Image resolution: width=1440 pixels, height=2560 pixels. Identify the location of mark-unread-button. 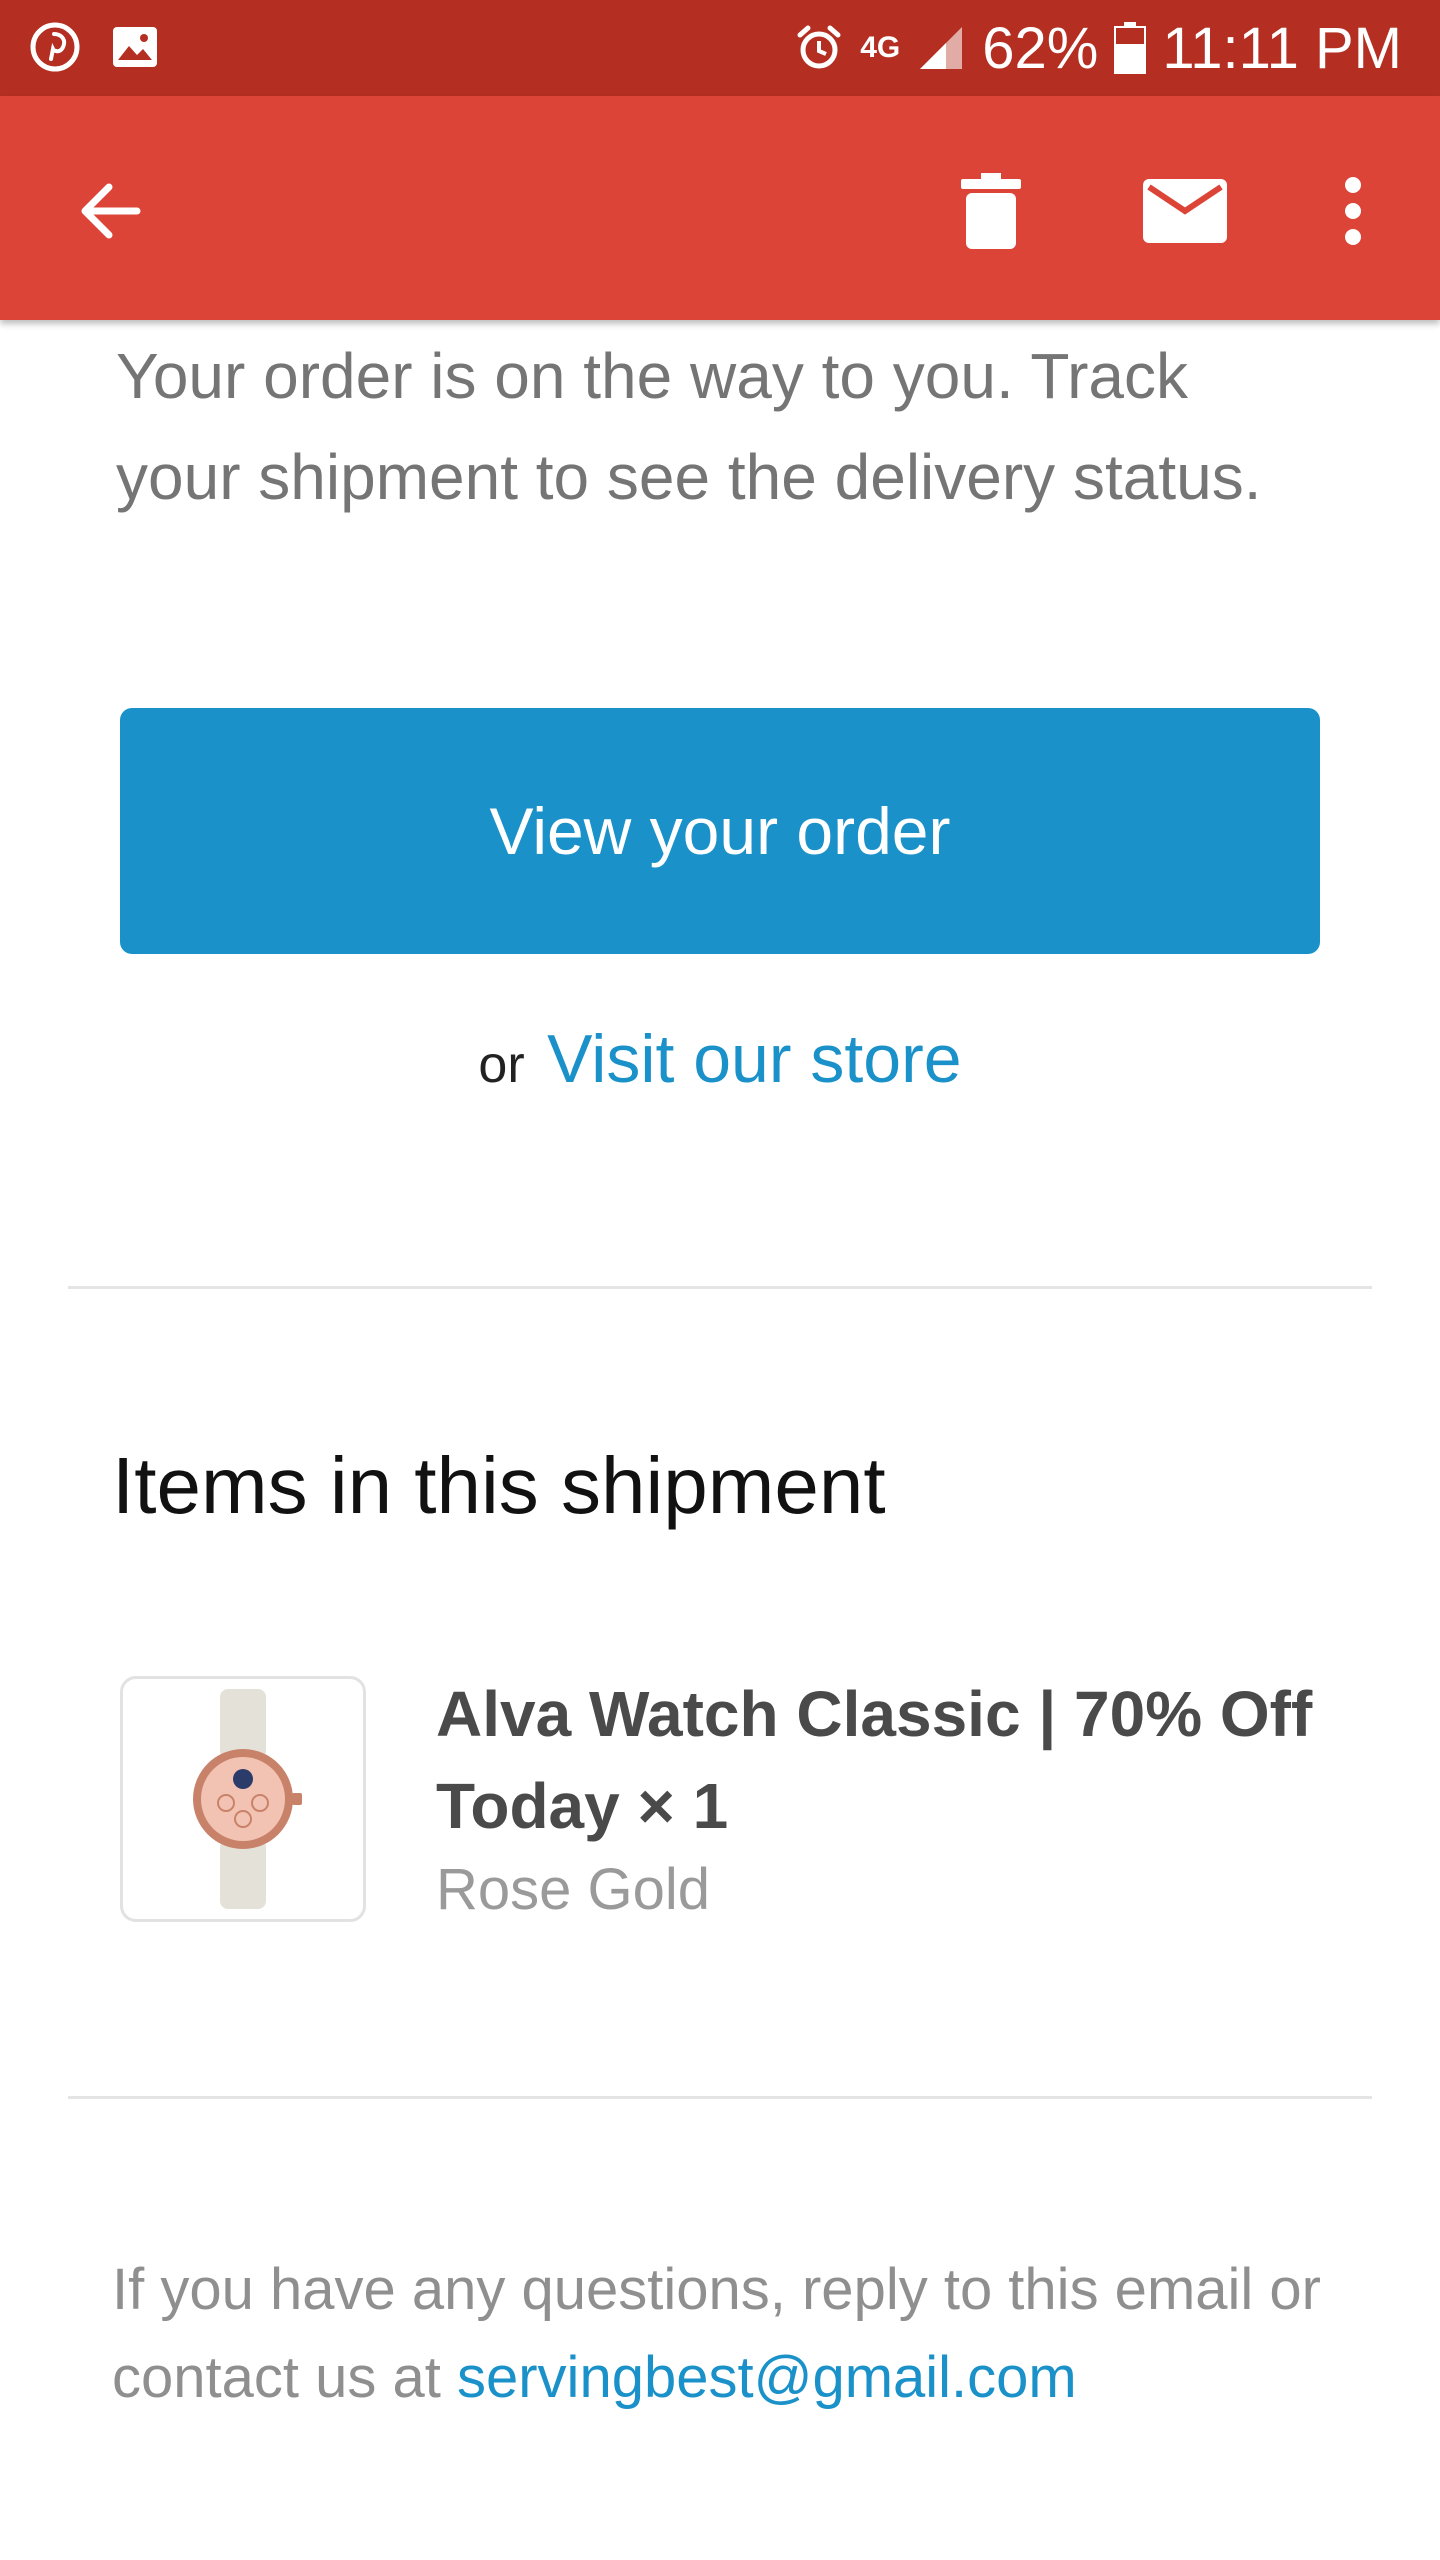
(1185, 211).